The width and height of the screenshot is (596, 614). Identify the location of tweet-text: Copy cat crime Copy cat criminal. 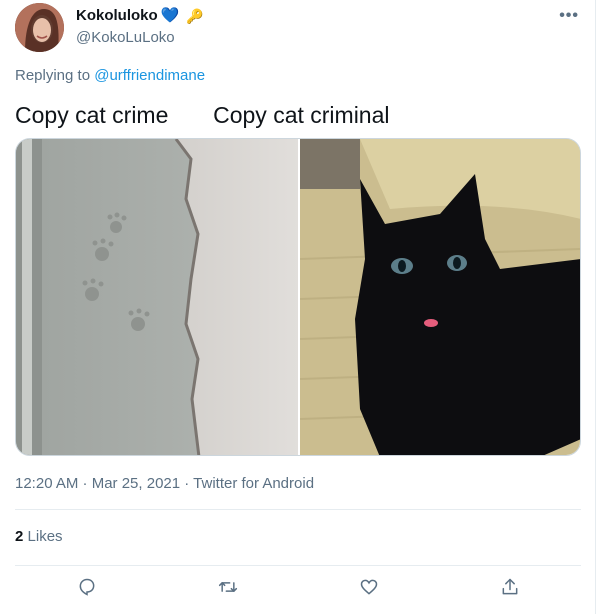
(202, 115).